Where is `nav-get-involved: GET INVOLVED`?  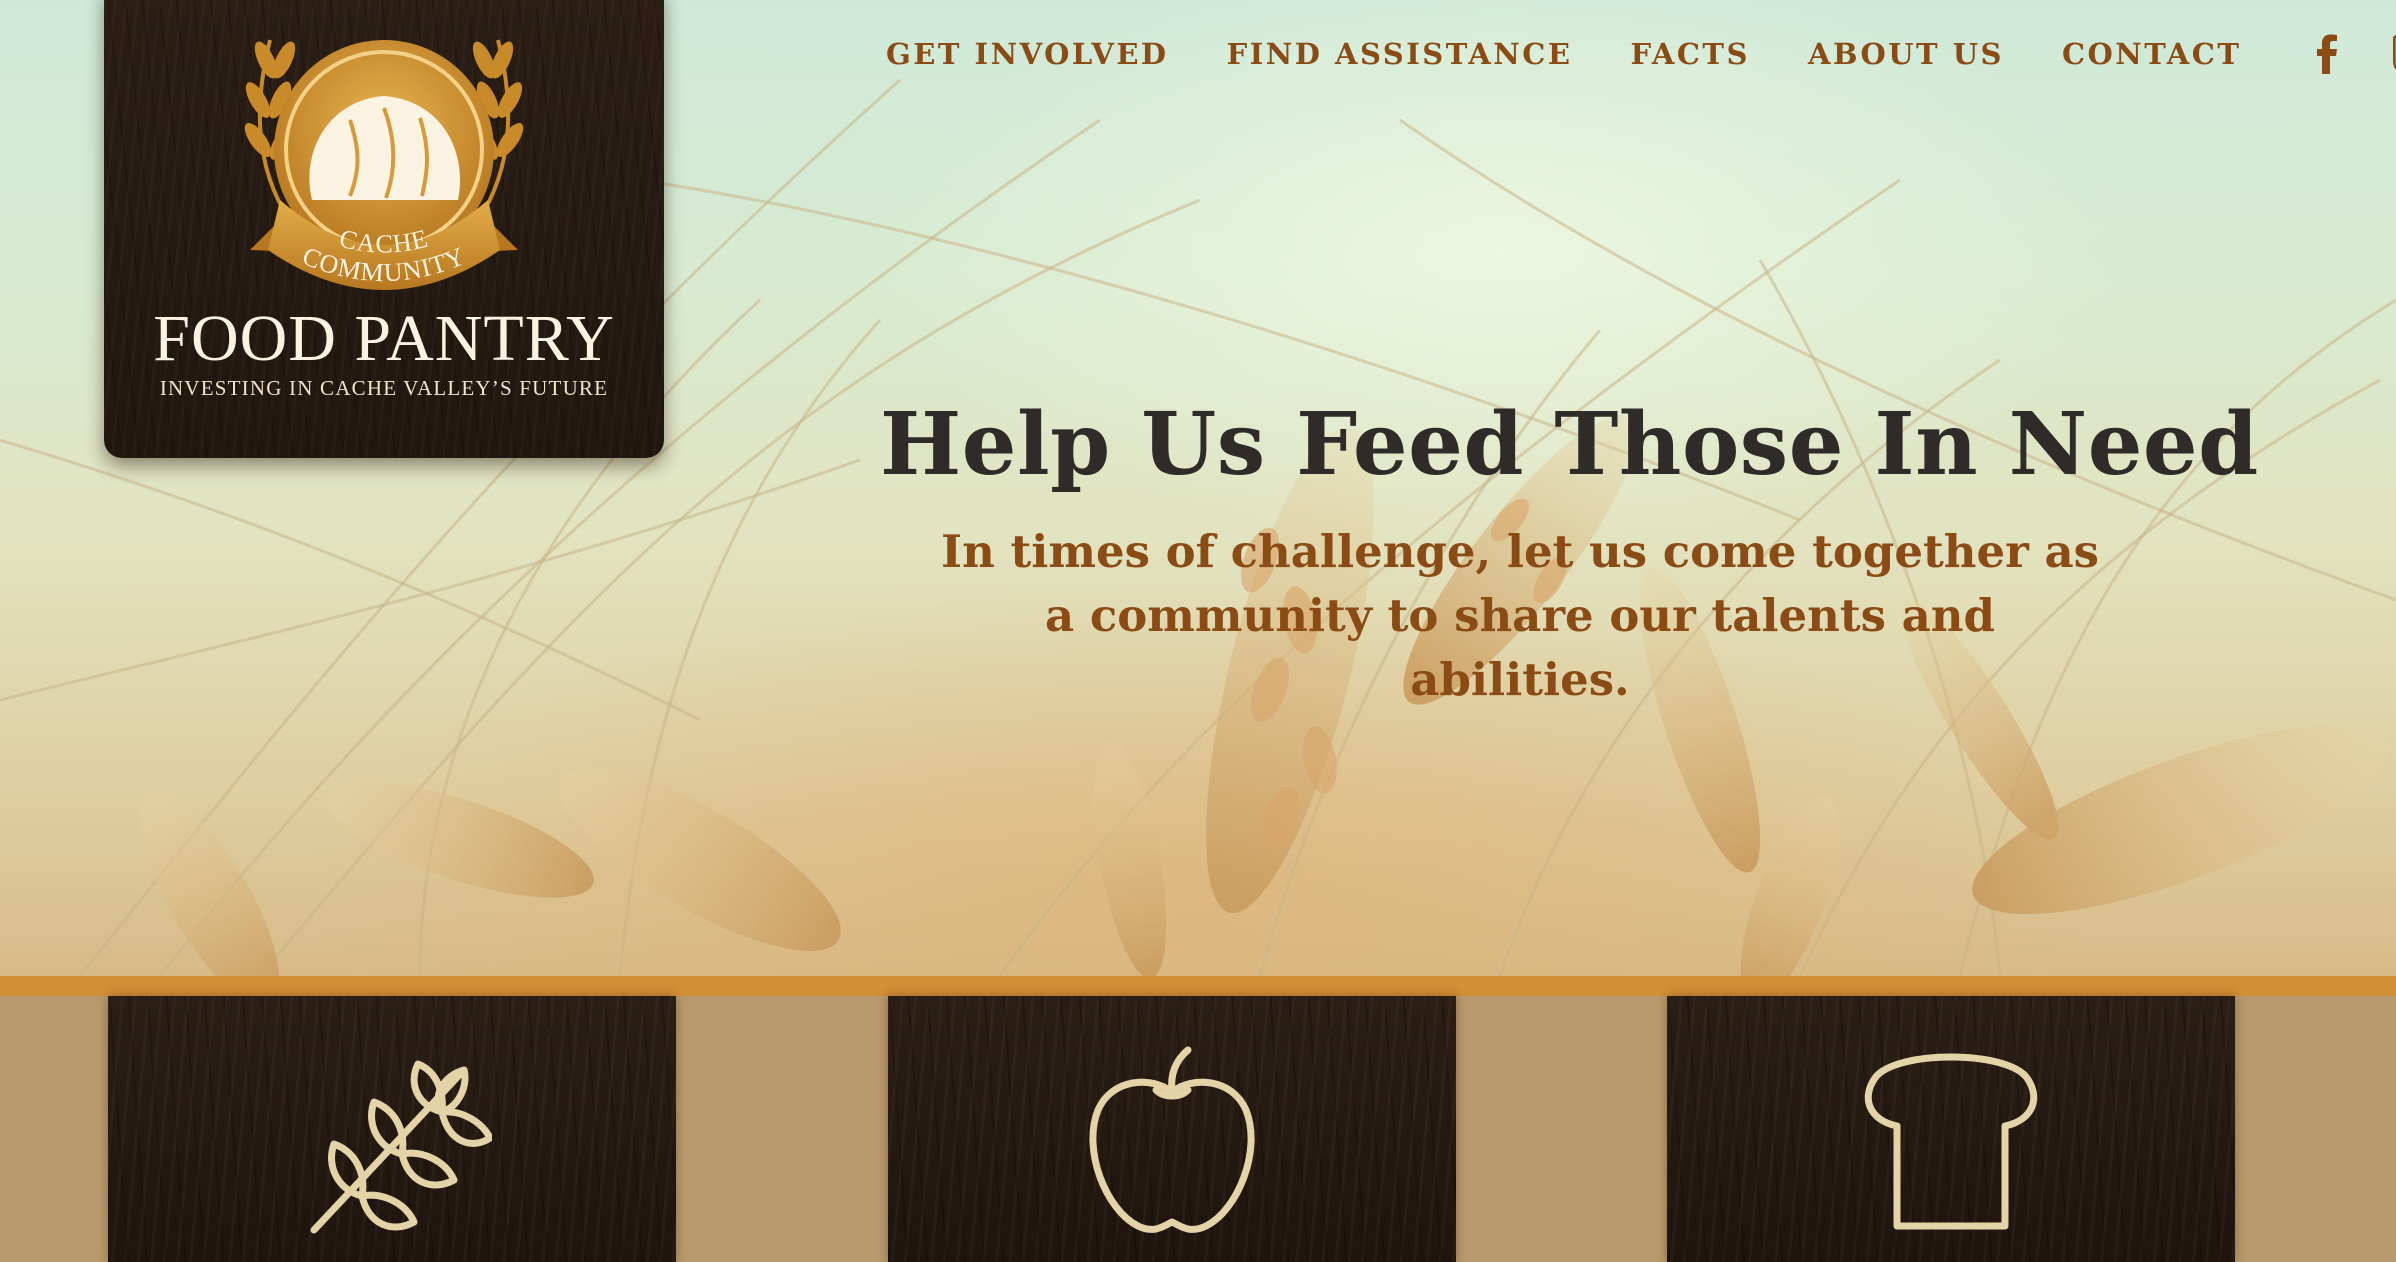 nav-get-involved: GET INVOLVED is located at coordinates (1027, 54).